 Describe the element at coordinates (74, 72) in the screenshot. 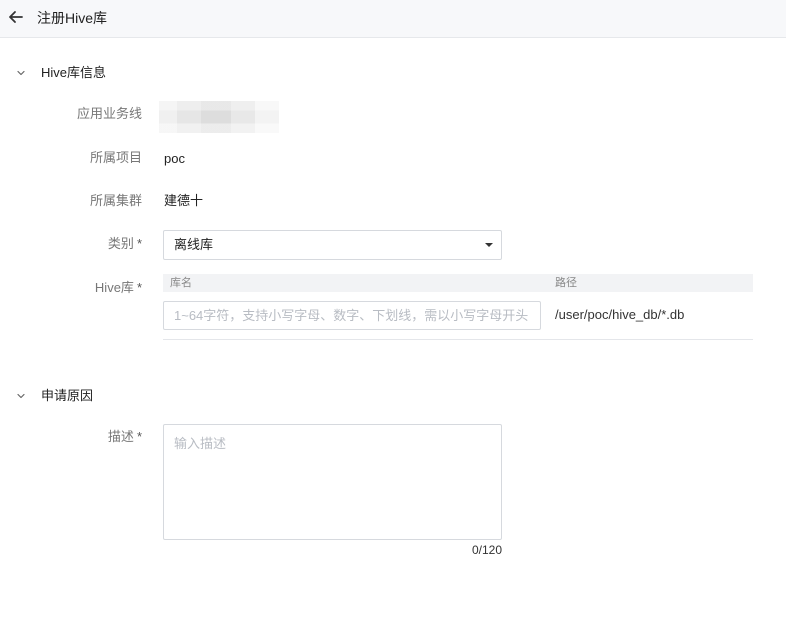

I see `section-title: Hive库信息` at that location.